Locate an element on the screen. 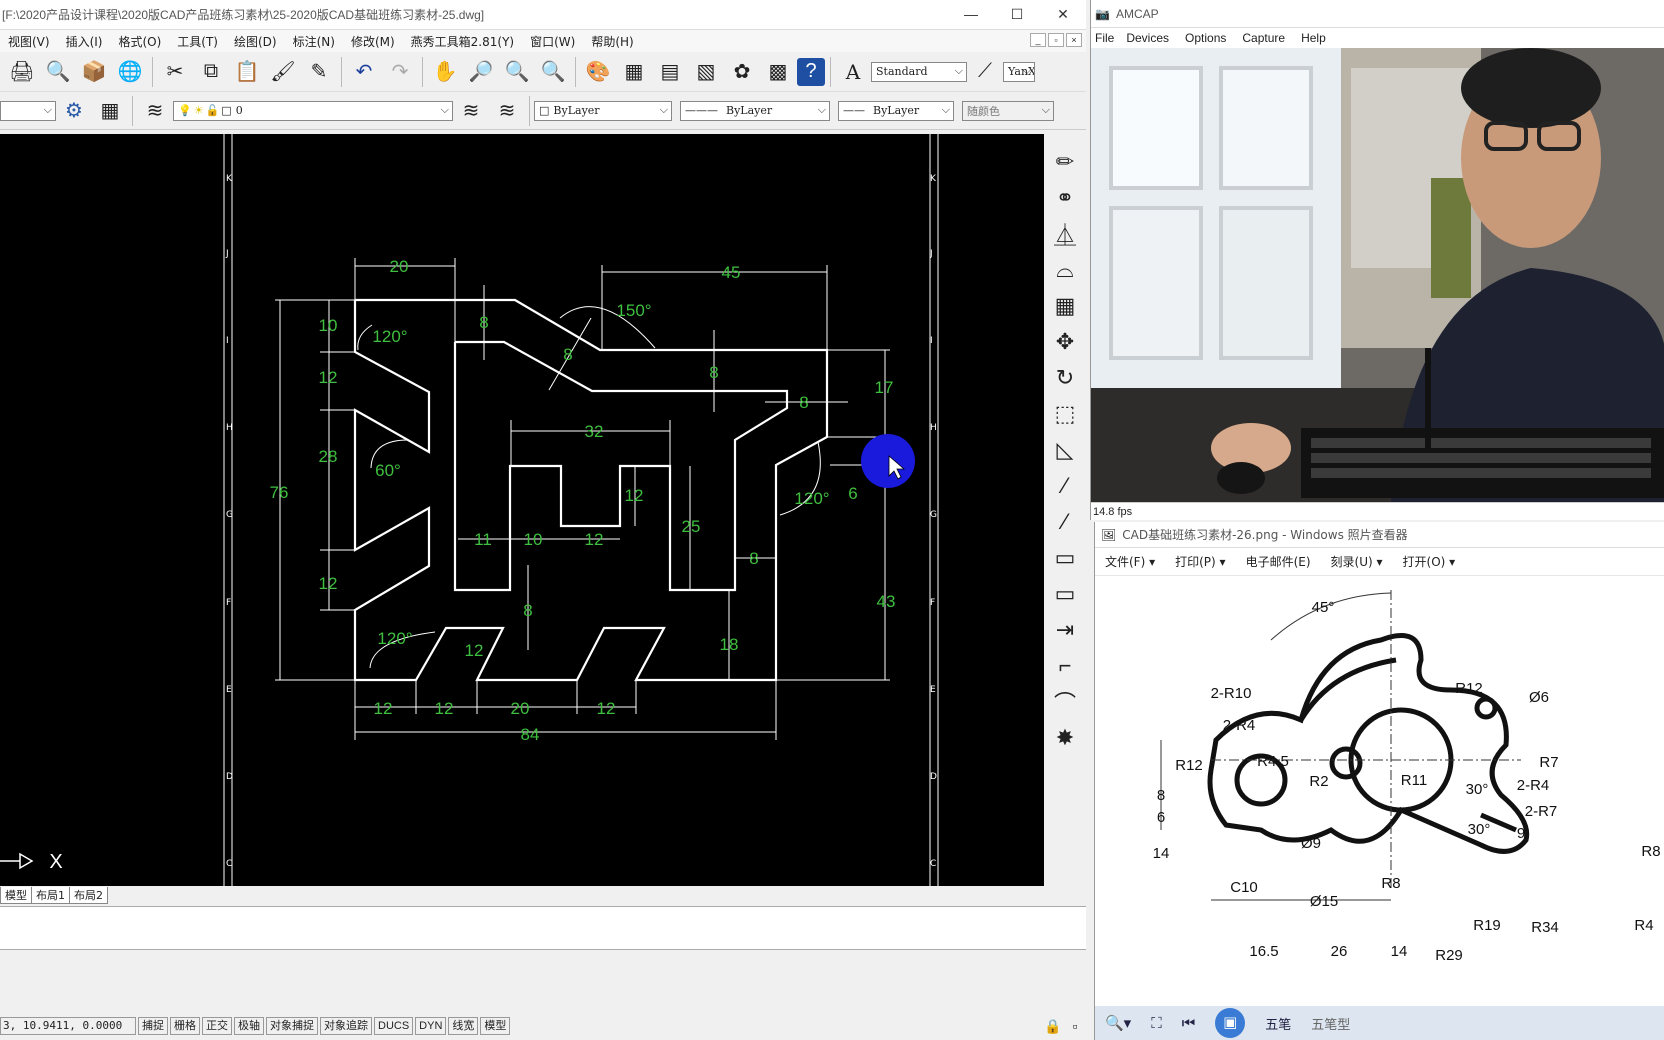 The height and width of the screenshot is (1040, 1664). join-icon: ⇥ is located at coordinates (1065, 630).